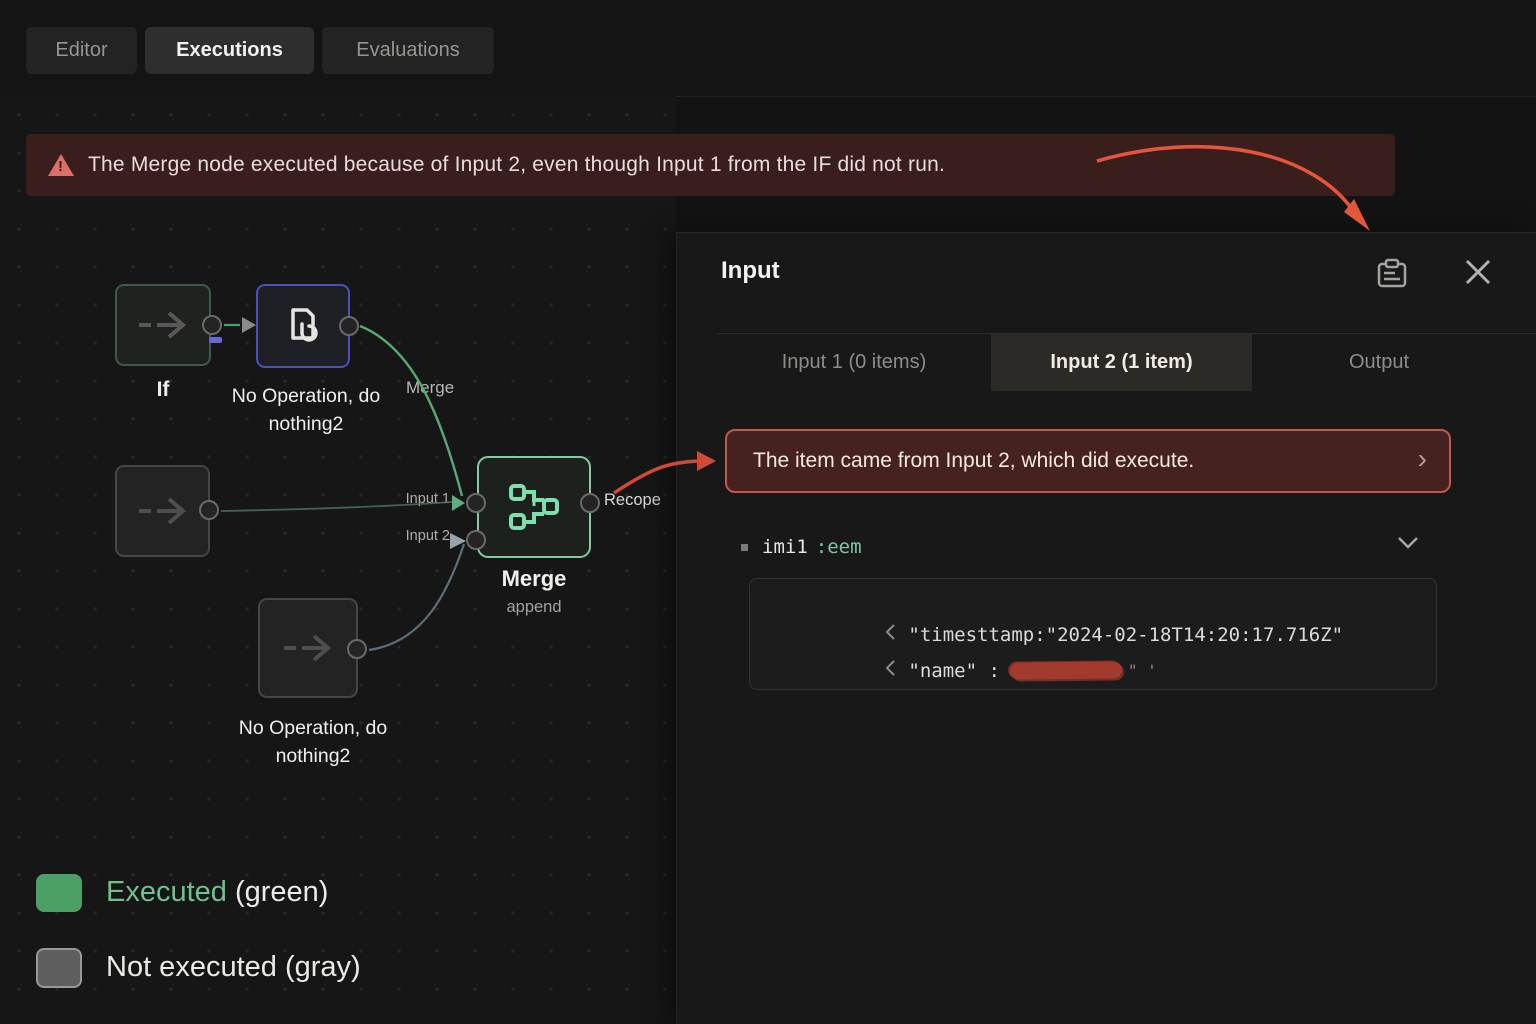  I want to click on merge-output-label: Recope, so click(632, 500).